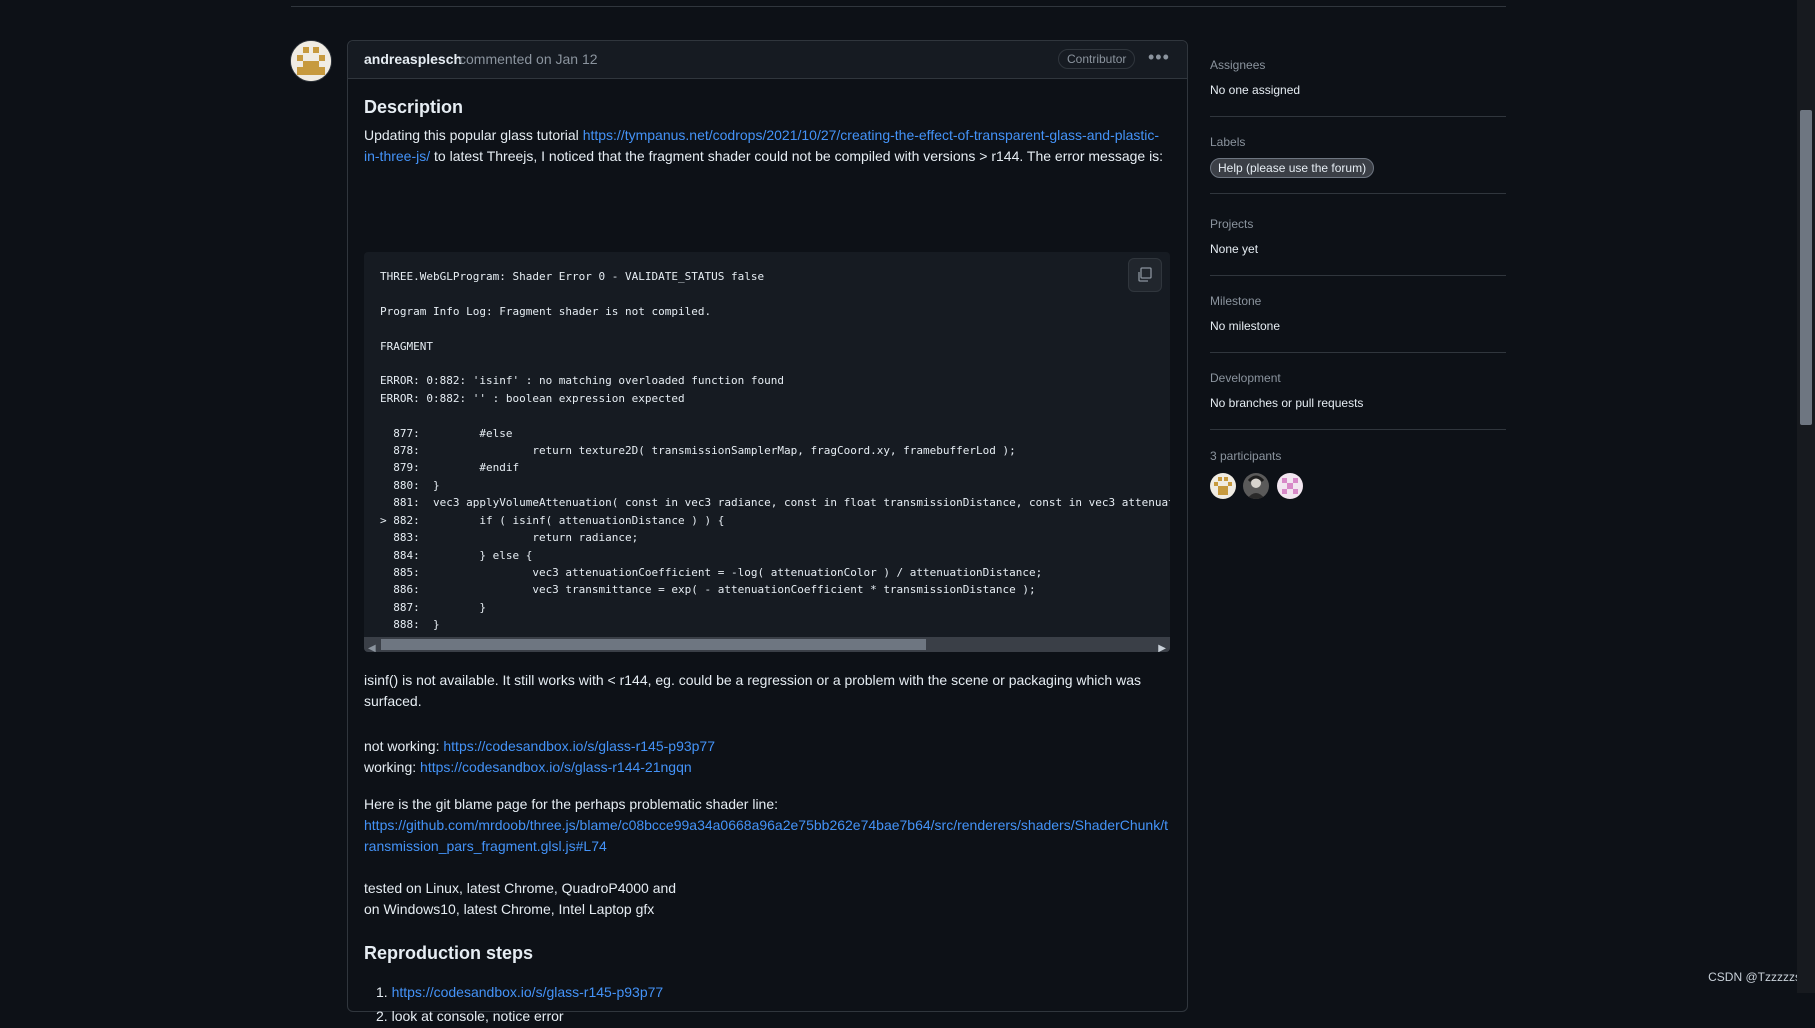 This screenshot has width=1815, height=1028. I want to click on top-divider, so click(898, 6).